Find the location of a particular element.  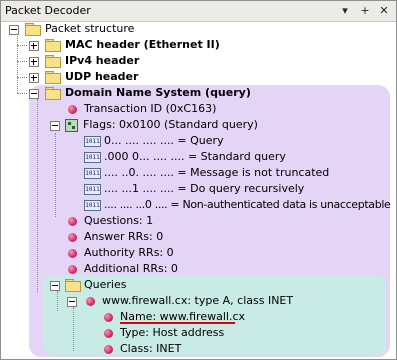

tree-item-type: Type: Host address is located at coordinates (198, 333).